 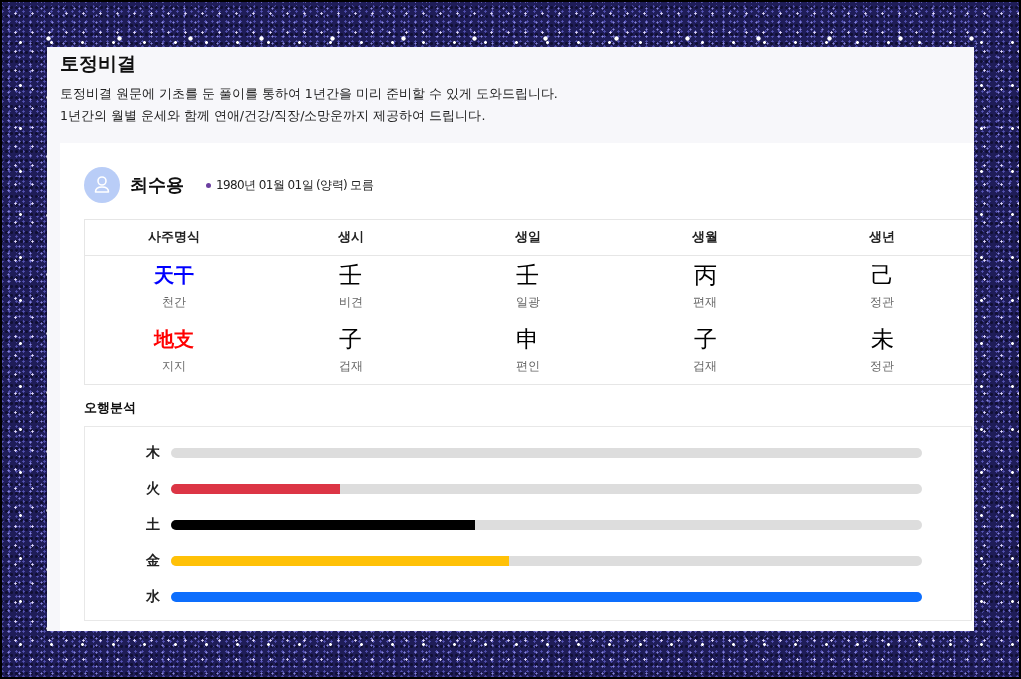 What do you see at coordinates (528, 302) in the screenshot?
I see `cell-label: 일광` at bounding box center [528, 302].